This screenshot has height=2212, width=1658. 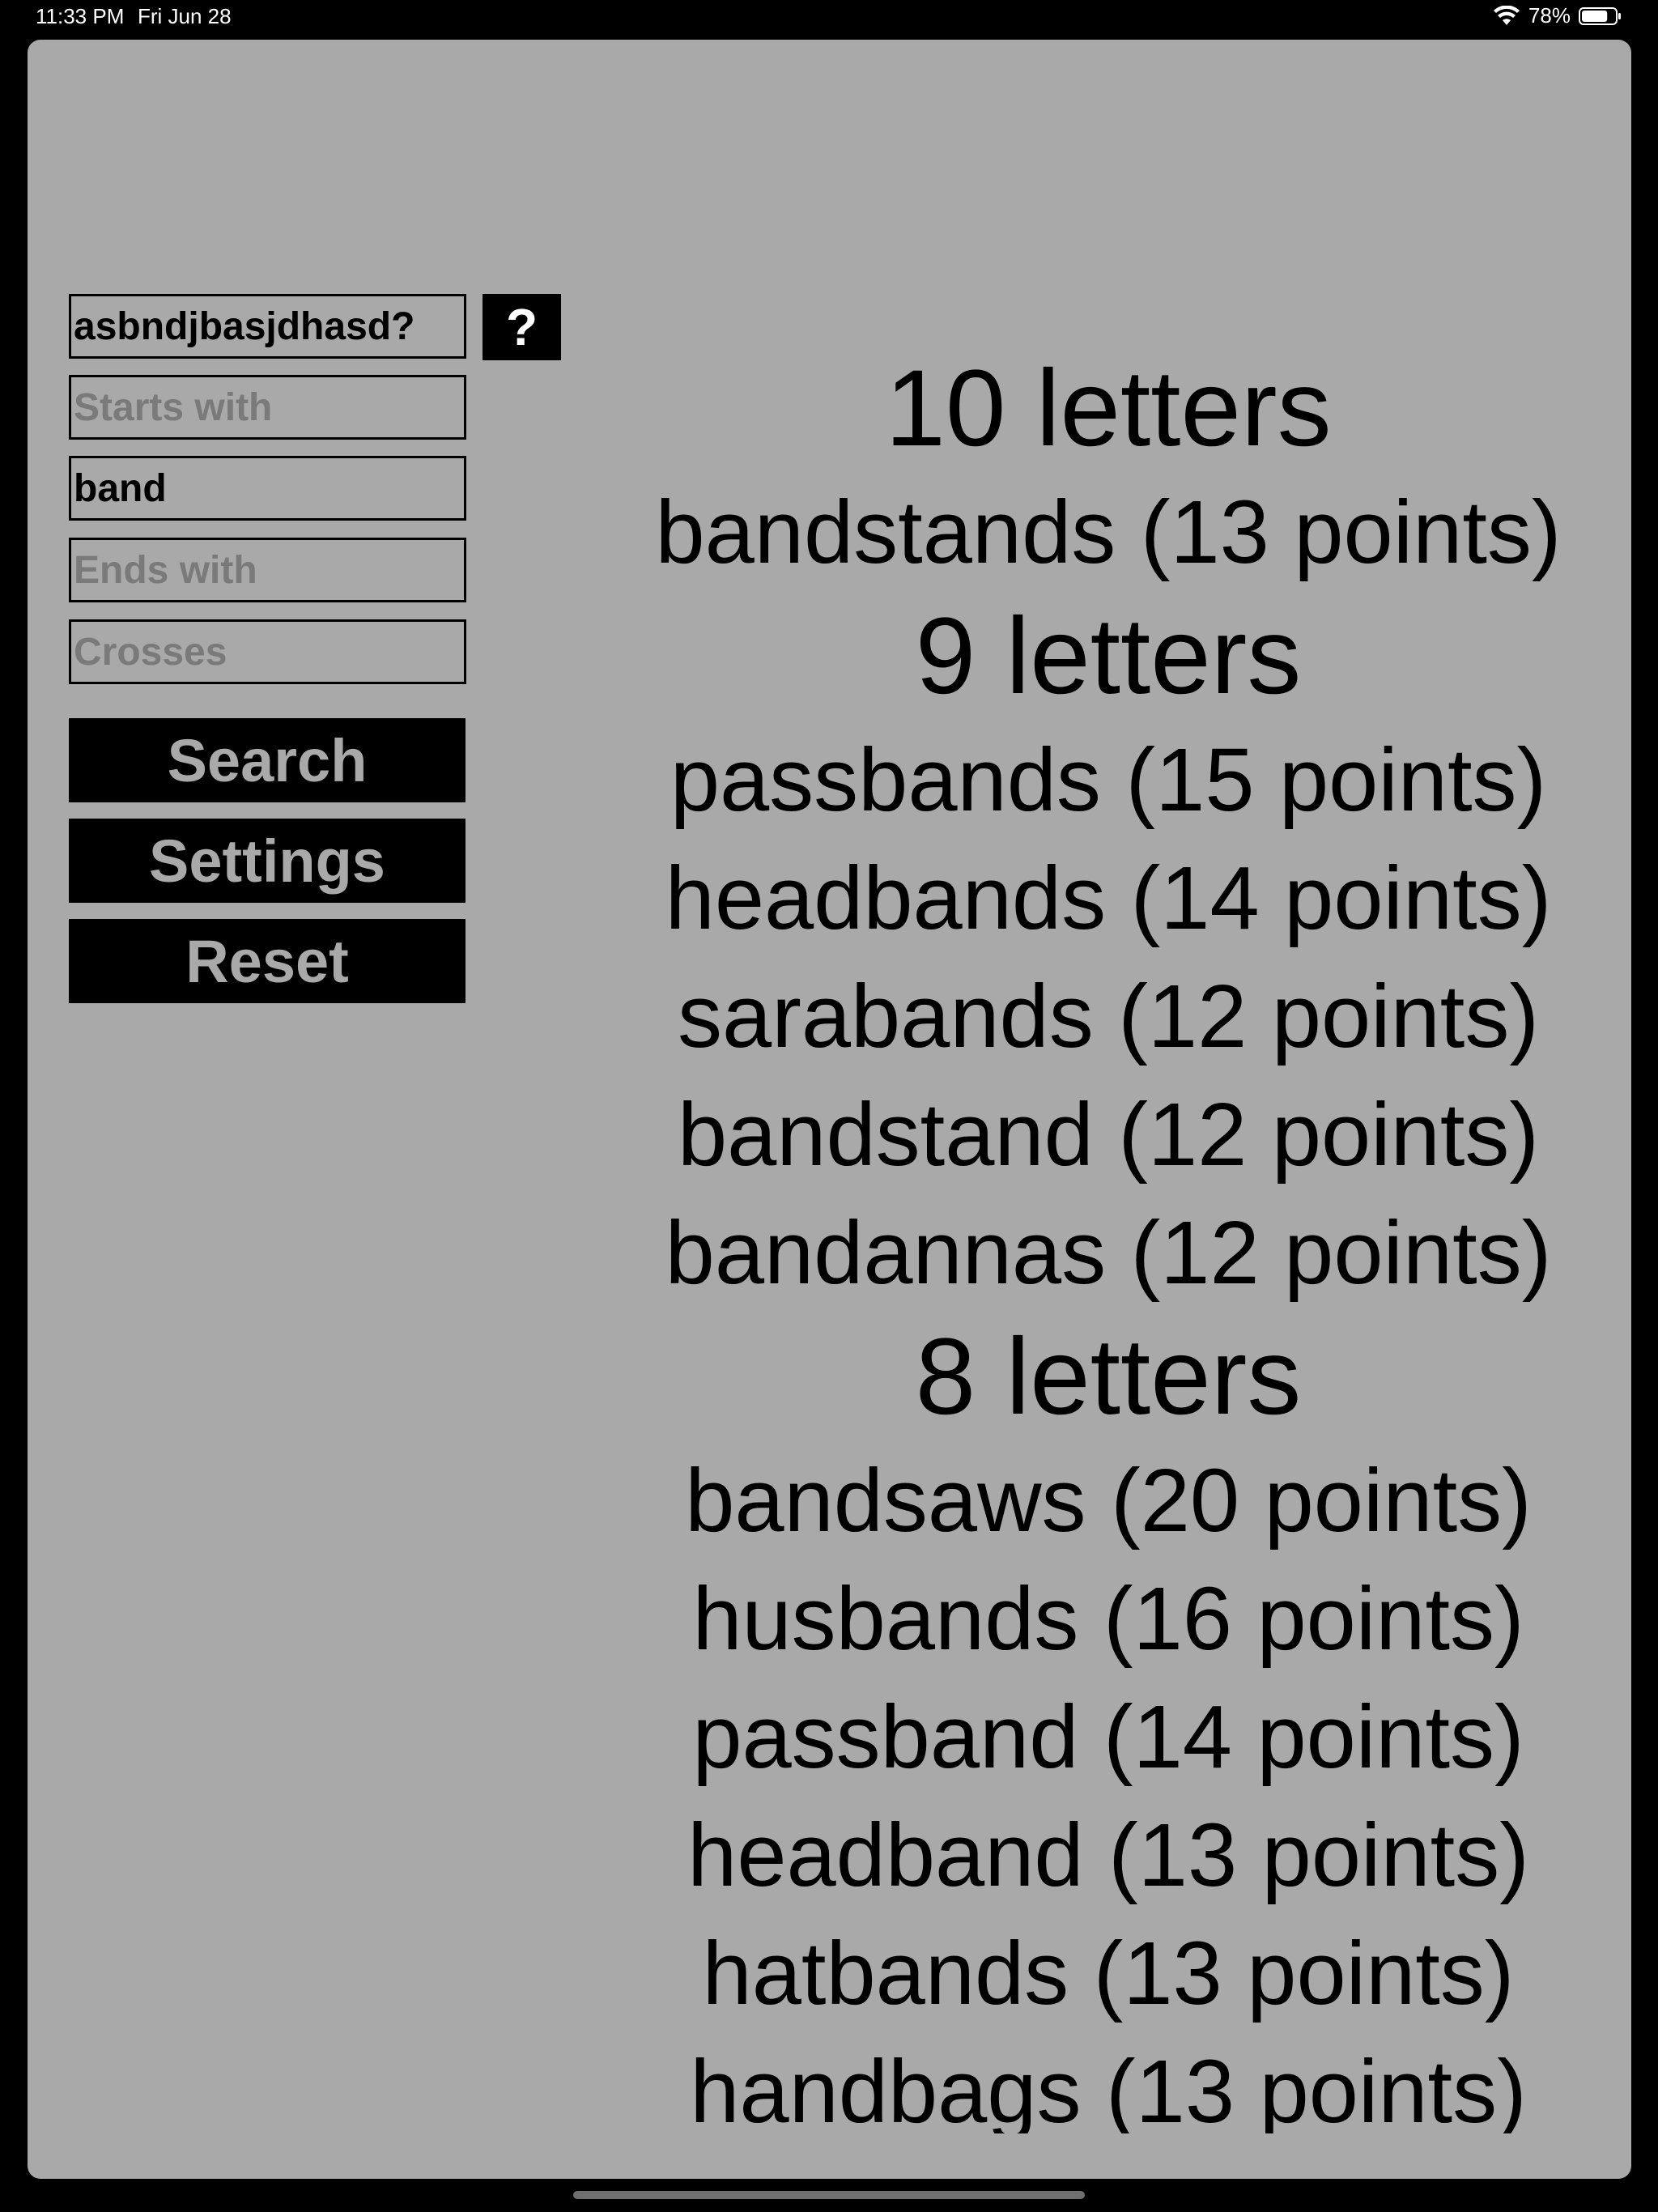 What do you see at coordinates (1108, 2083) in the screenshot?
I see `result-item: handbags (13 points)` at bounding box center [1108, 2083].